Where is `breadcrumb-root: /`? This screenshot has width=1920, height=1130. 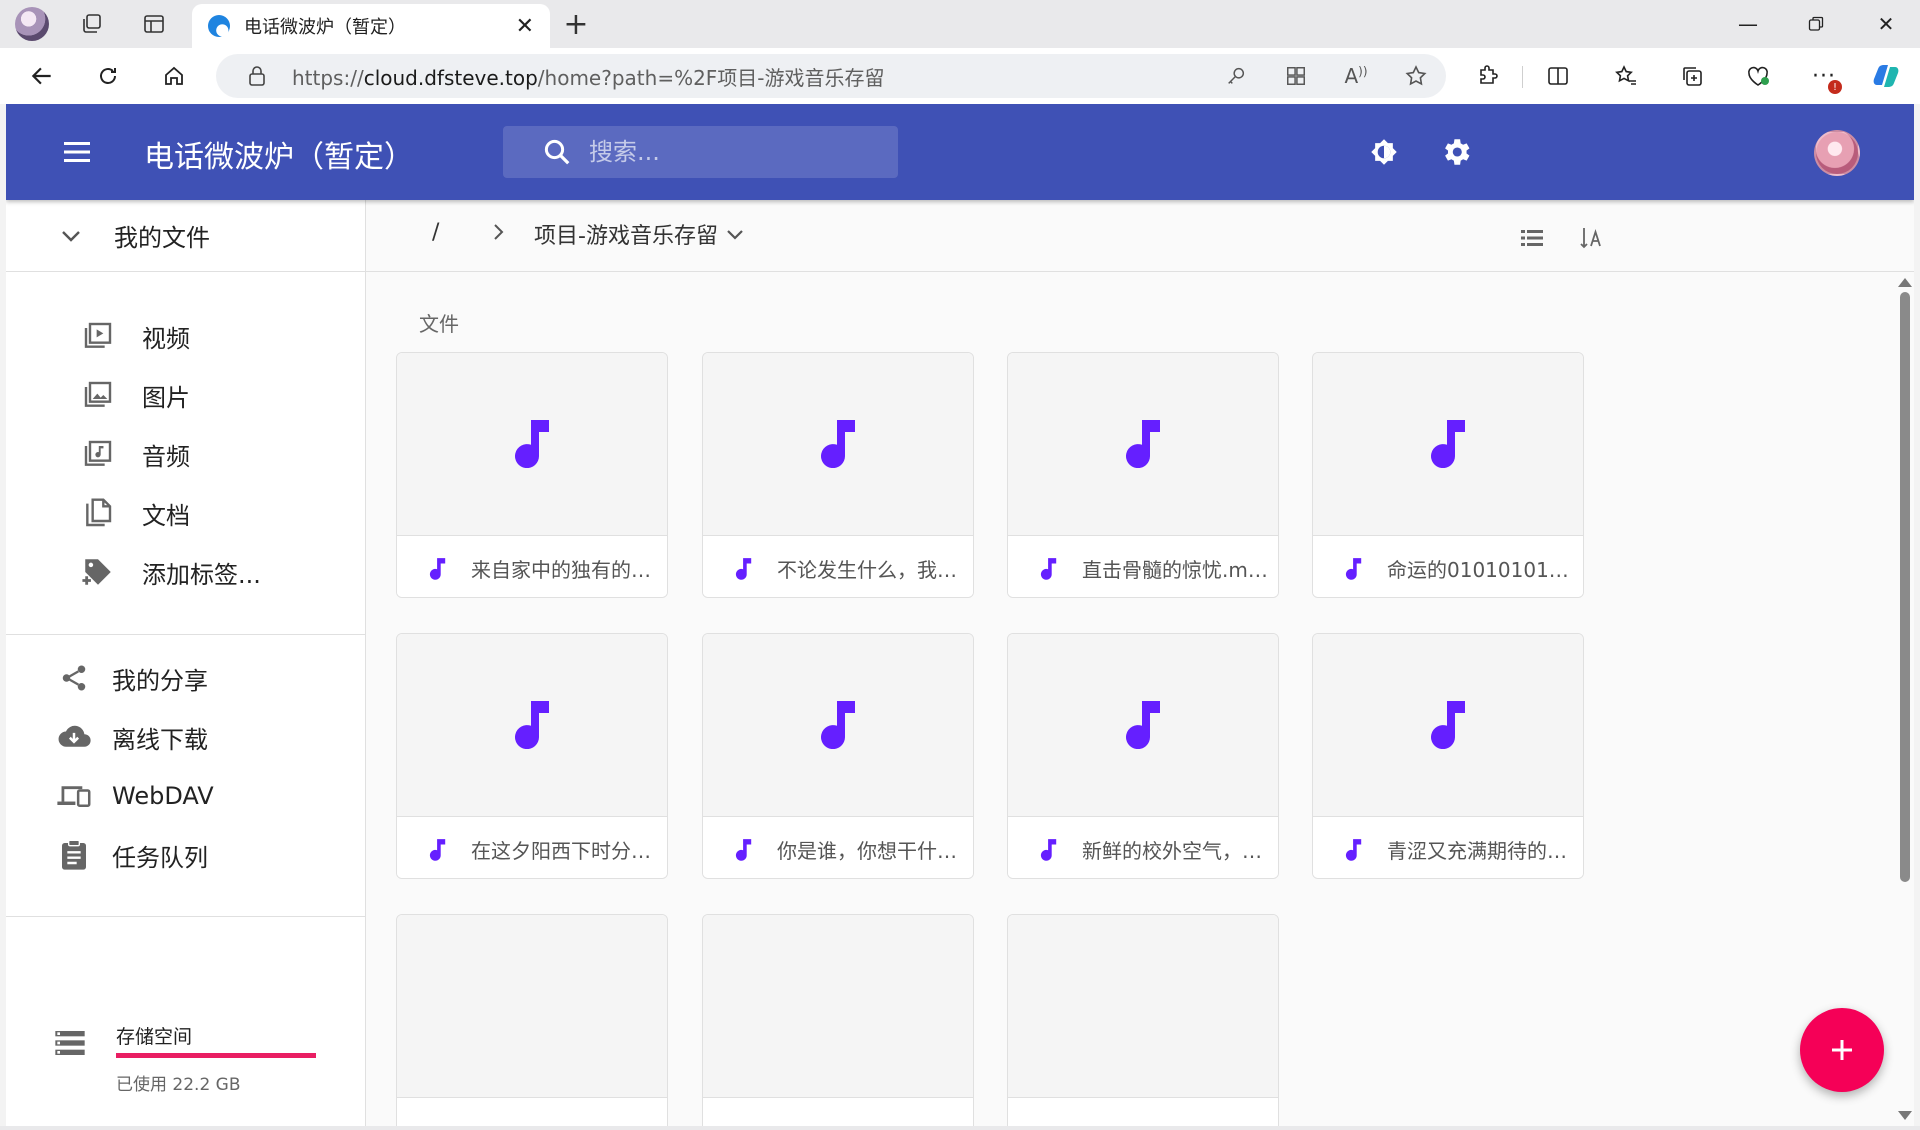 breadcrumb-root: / is located at coordinates (435, 232).